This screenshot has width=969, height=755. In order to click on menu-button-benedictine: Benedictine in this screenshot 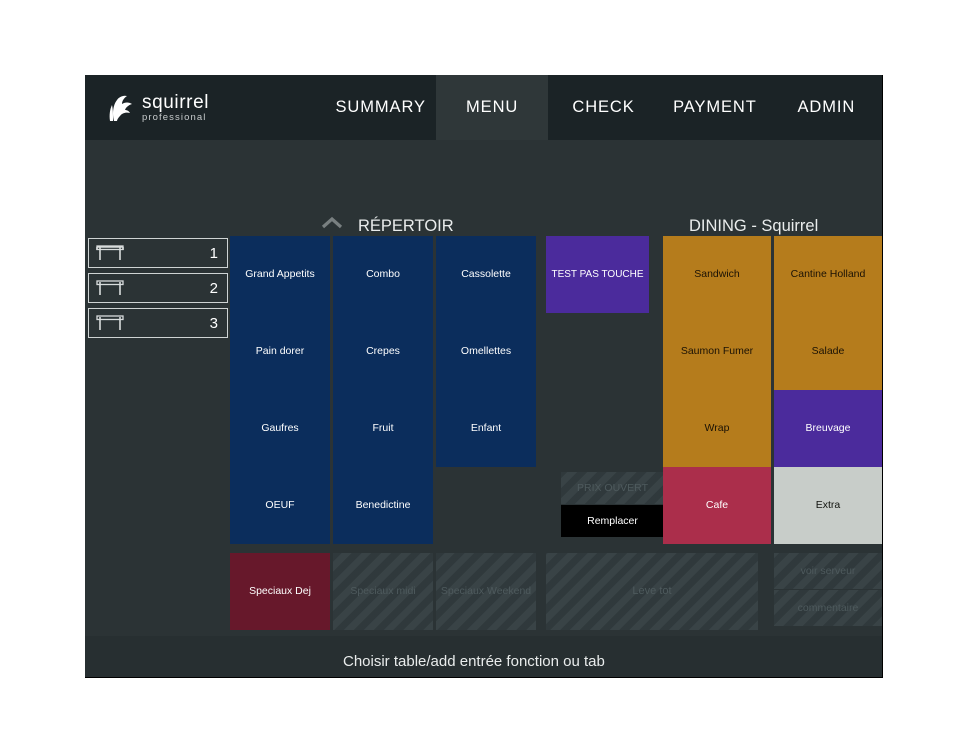, I will do `click(383, 505)`.